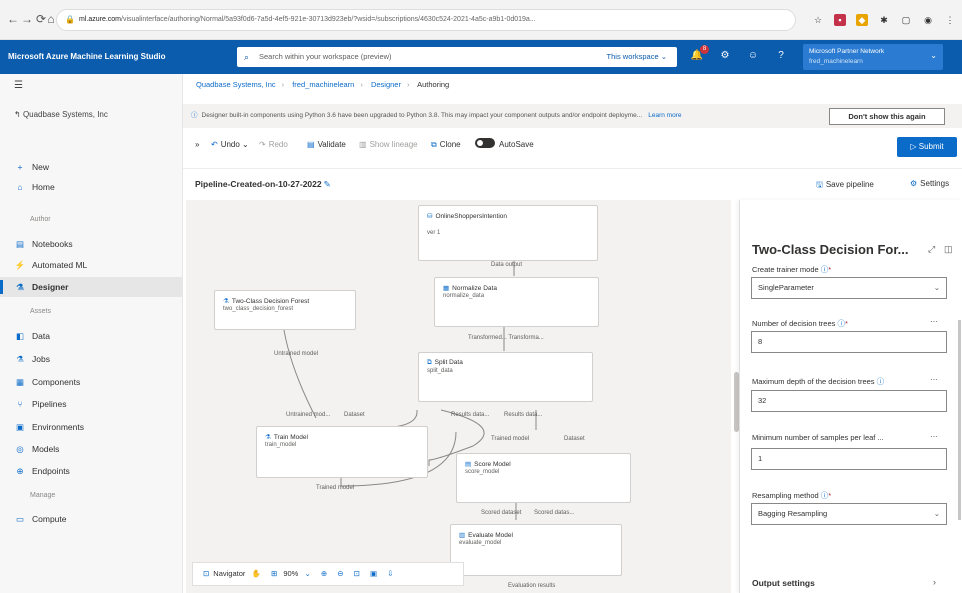  What do you see at coordinates (468, 464) in the screenshot?
I see `module-icon: ▤` at bounding box center [468, 464].